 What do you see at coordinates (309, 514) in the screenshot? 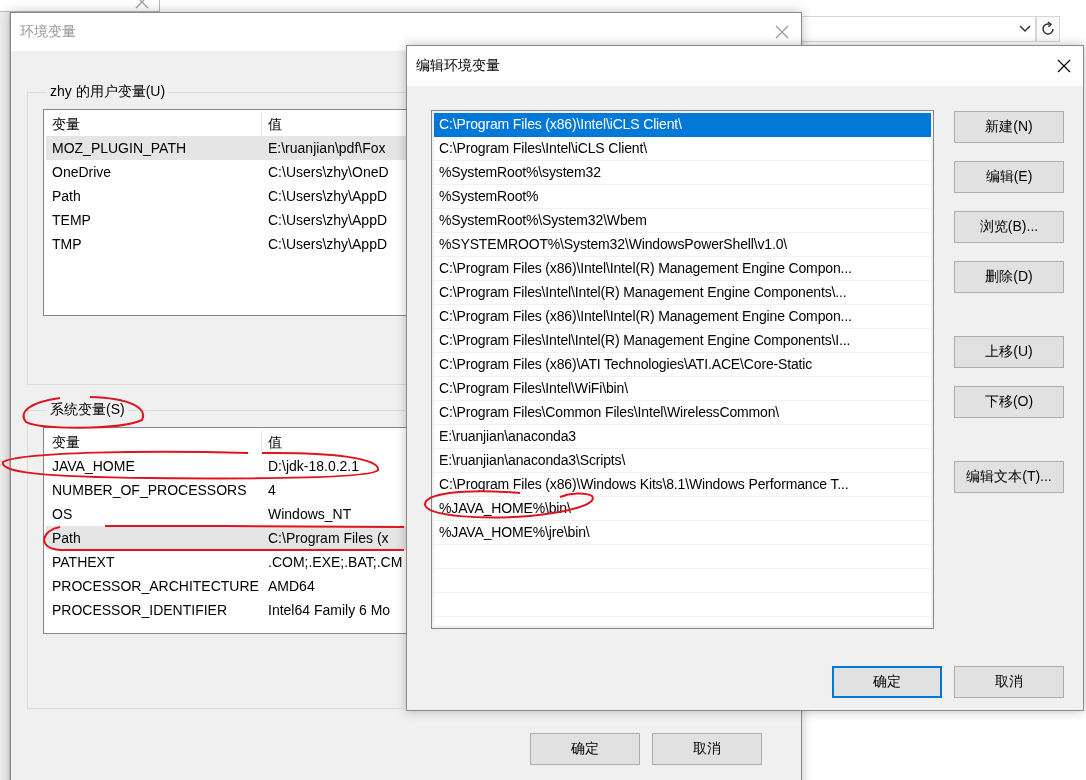
I see `variable-value: Windows_NT` at bounding box center [309, 514].